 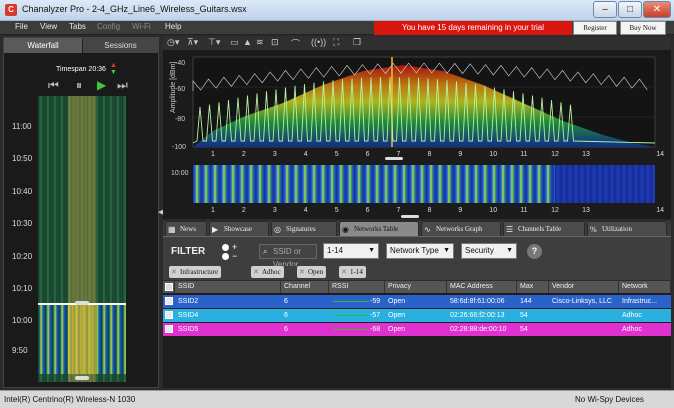 I want to click on broadcast-icon: ((•)), so click(x=318, y=42).